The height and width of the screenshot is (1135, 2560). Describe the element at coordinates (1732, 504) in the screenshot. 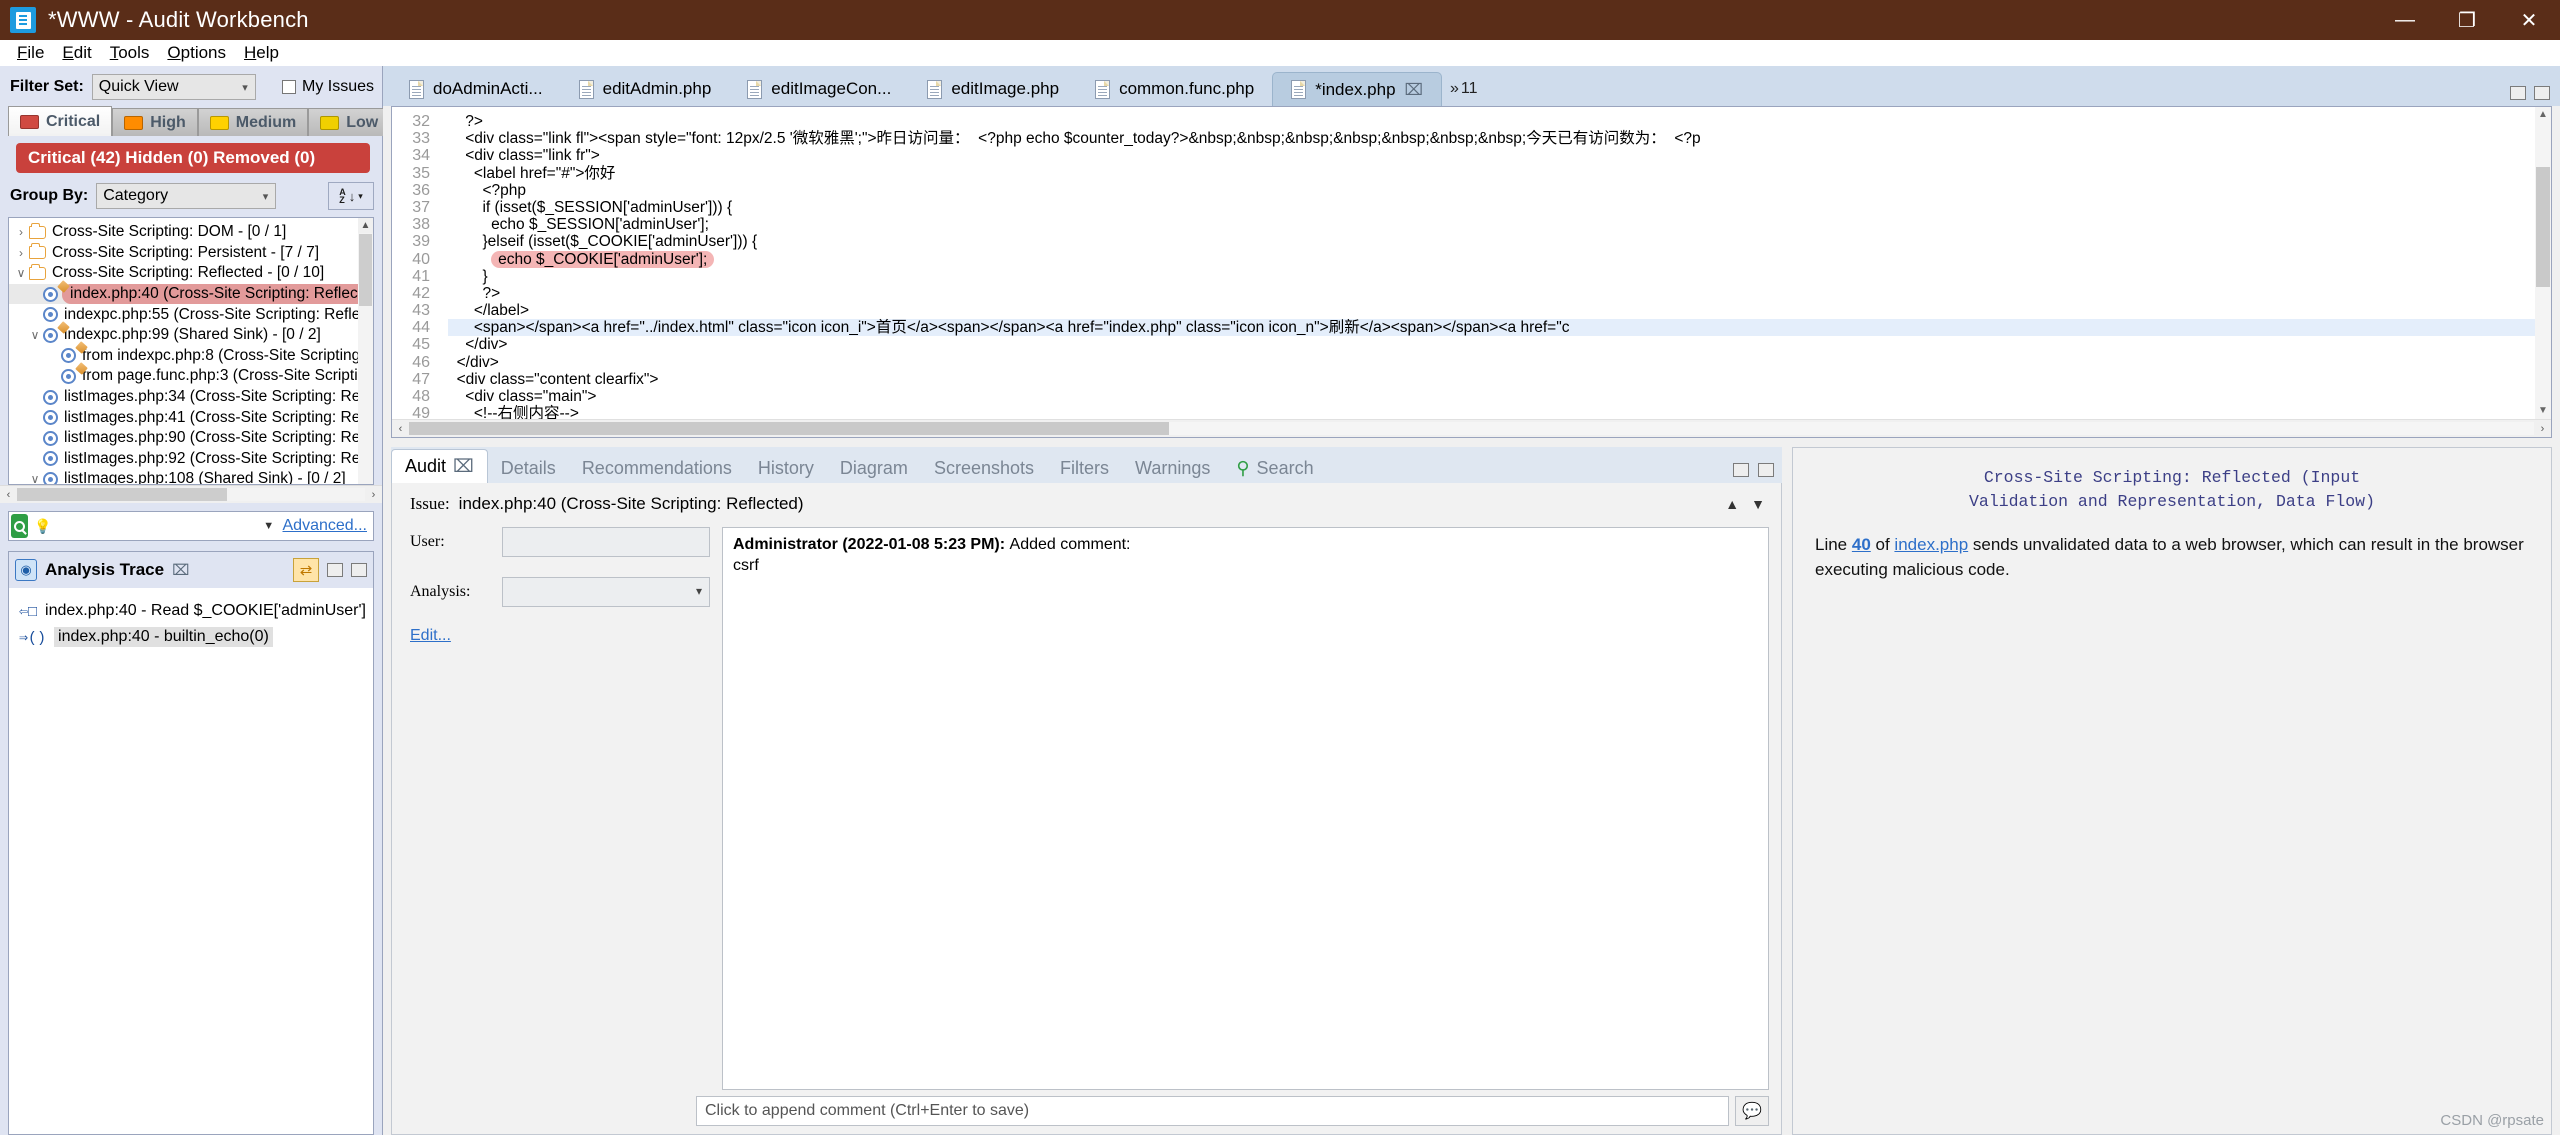

I see `previous-issue-button: ▲` at that location.